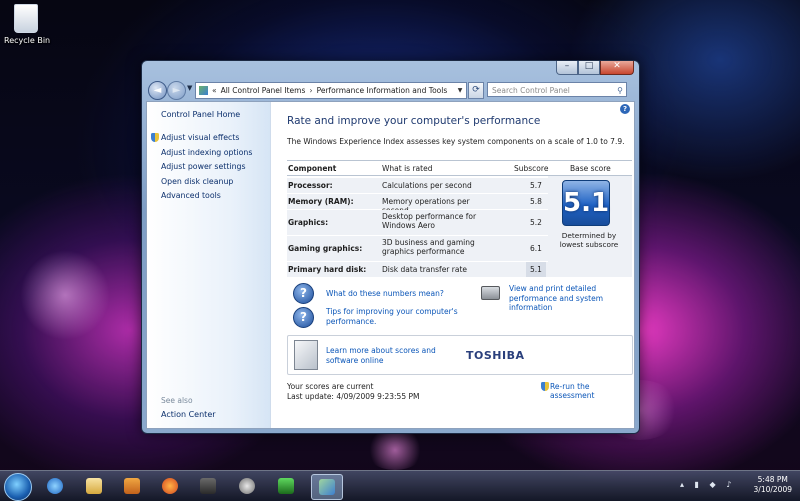 The image size is (800, 501). I want to click on search-input: Search Control Panel ⚲, so click(557, 89).